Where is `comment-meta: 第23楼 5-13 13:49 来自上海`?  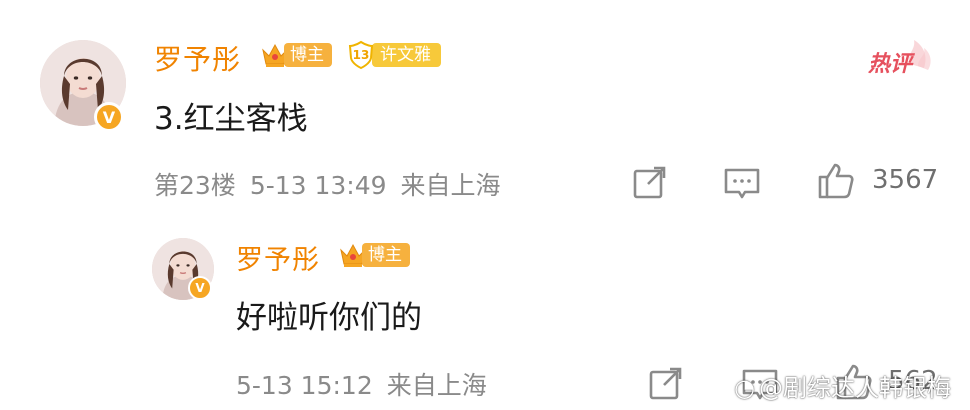 comment-meta: 第23楼 5-13 13:49 来自上海 is located at coordinates (334, 184).